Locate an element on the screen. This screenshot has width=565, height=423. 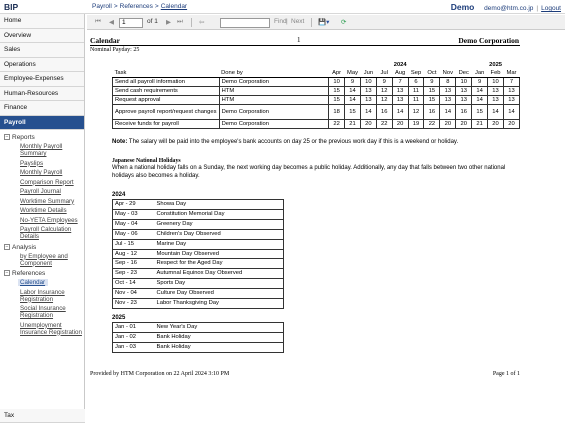
holidays-year-2025: 2025 is located at coordinates (119, 318).